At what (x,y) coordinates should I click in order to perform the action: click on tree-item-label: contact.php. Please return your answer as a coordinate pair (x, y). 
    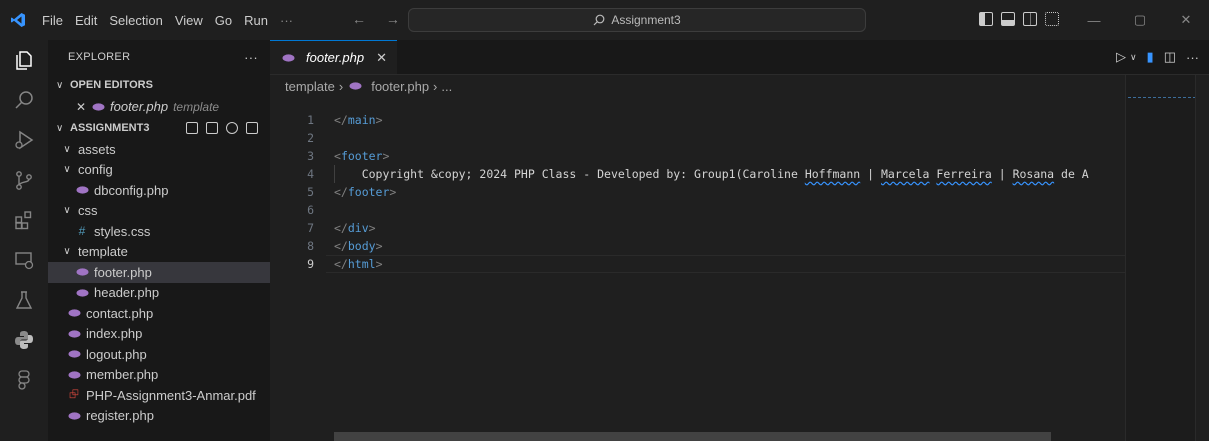
    Looking at the image, I should click on (120, 313).